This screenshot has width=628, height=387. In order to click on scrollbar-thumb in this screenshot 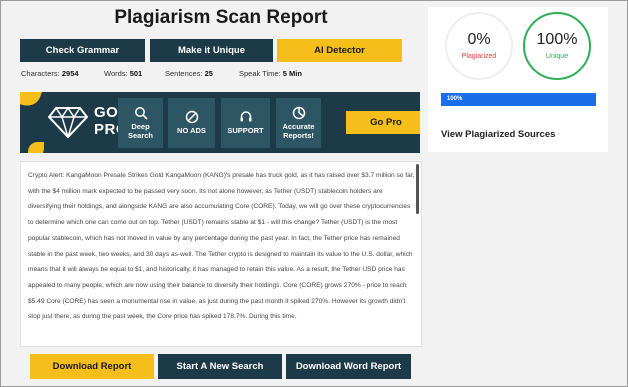, I will do `click(417, 189)`.